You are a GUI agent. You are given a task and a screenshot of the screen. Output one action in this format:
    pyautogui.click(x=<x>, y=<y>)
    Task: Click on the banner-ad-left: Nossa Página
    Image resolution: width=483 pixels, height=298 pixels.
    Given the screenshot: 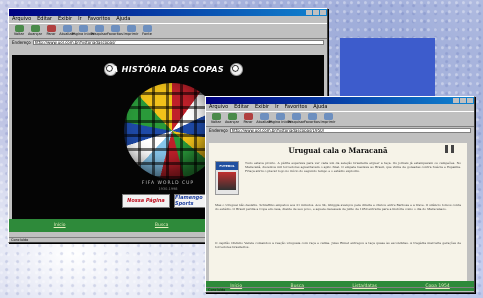 What is the action you would take?
    pyautogui.click(x=146, y=201)
    